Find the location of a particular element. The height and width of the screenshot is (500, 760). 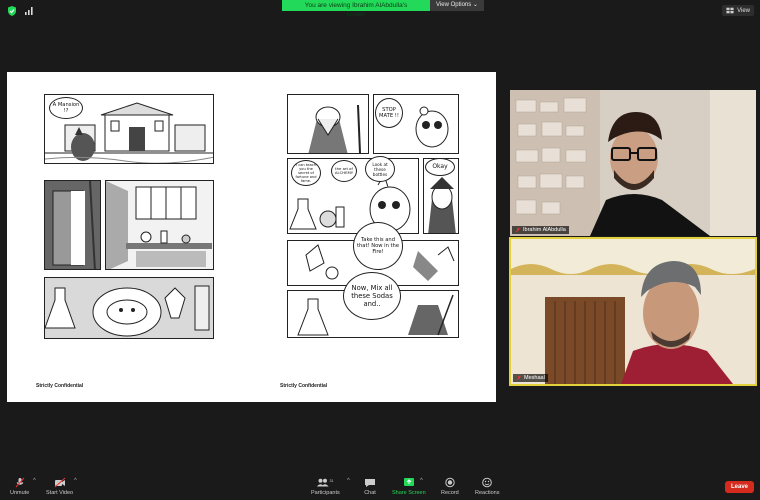

participant-tile-ibrahim: Ibrahim AlAbdulla is located at coordinates (633, 163).